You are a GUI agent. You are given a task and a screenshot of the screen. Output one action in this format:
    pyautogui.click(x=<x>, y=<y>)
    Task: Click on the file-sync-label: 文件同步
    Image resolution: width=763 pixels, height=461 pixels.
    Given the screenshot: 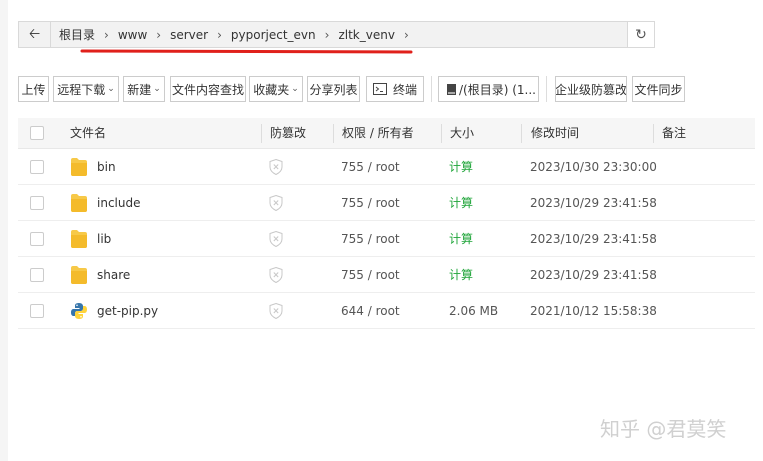 What is the action you would take?
    pyautogui.click(x=658, y=89)
    